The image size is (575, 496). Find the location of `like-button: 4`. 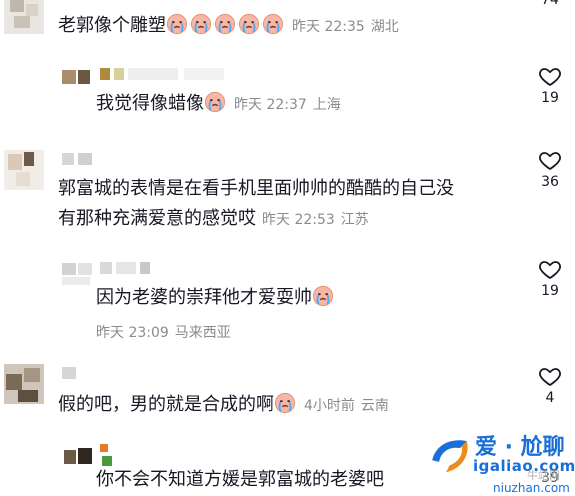

like-button: 4 is located at coordinates (550, 385).